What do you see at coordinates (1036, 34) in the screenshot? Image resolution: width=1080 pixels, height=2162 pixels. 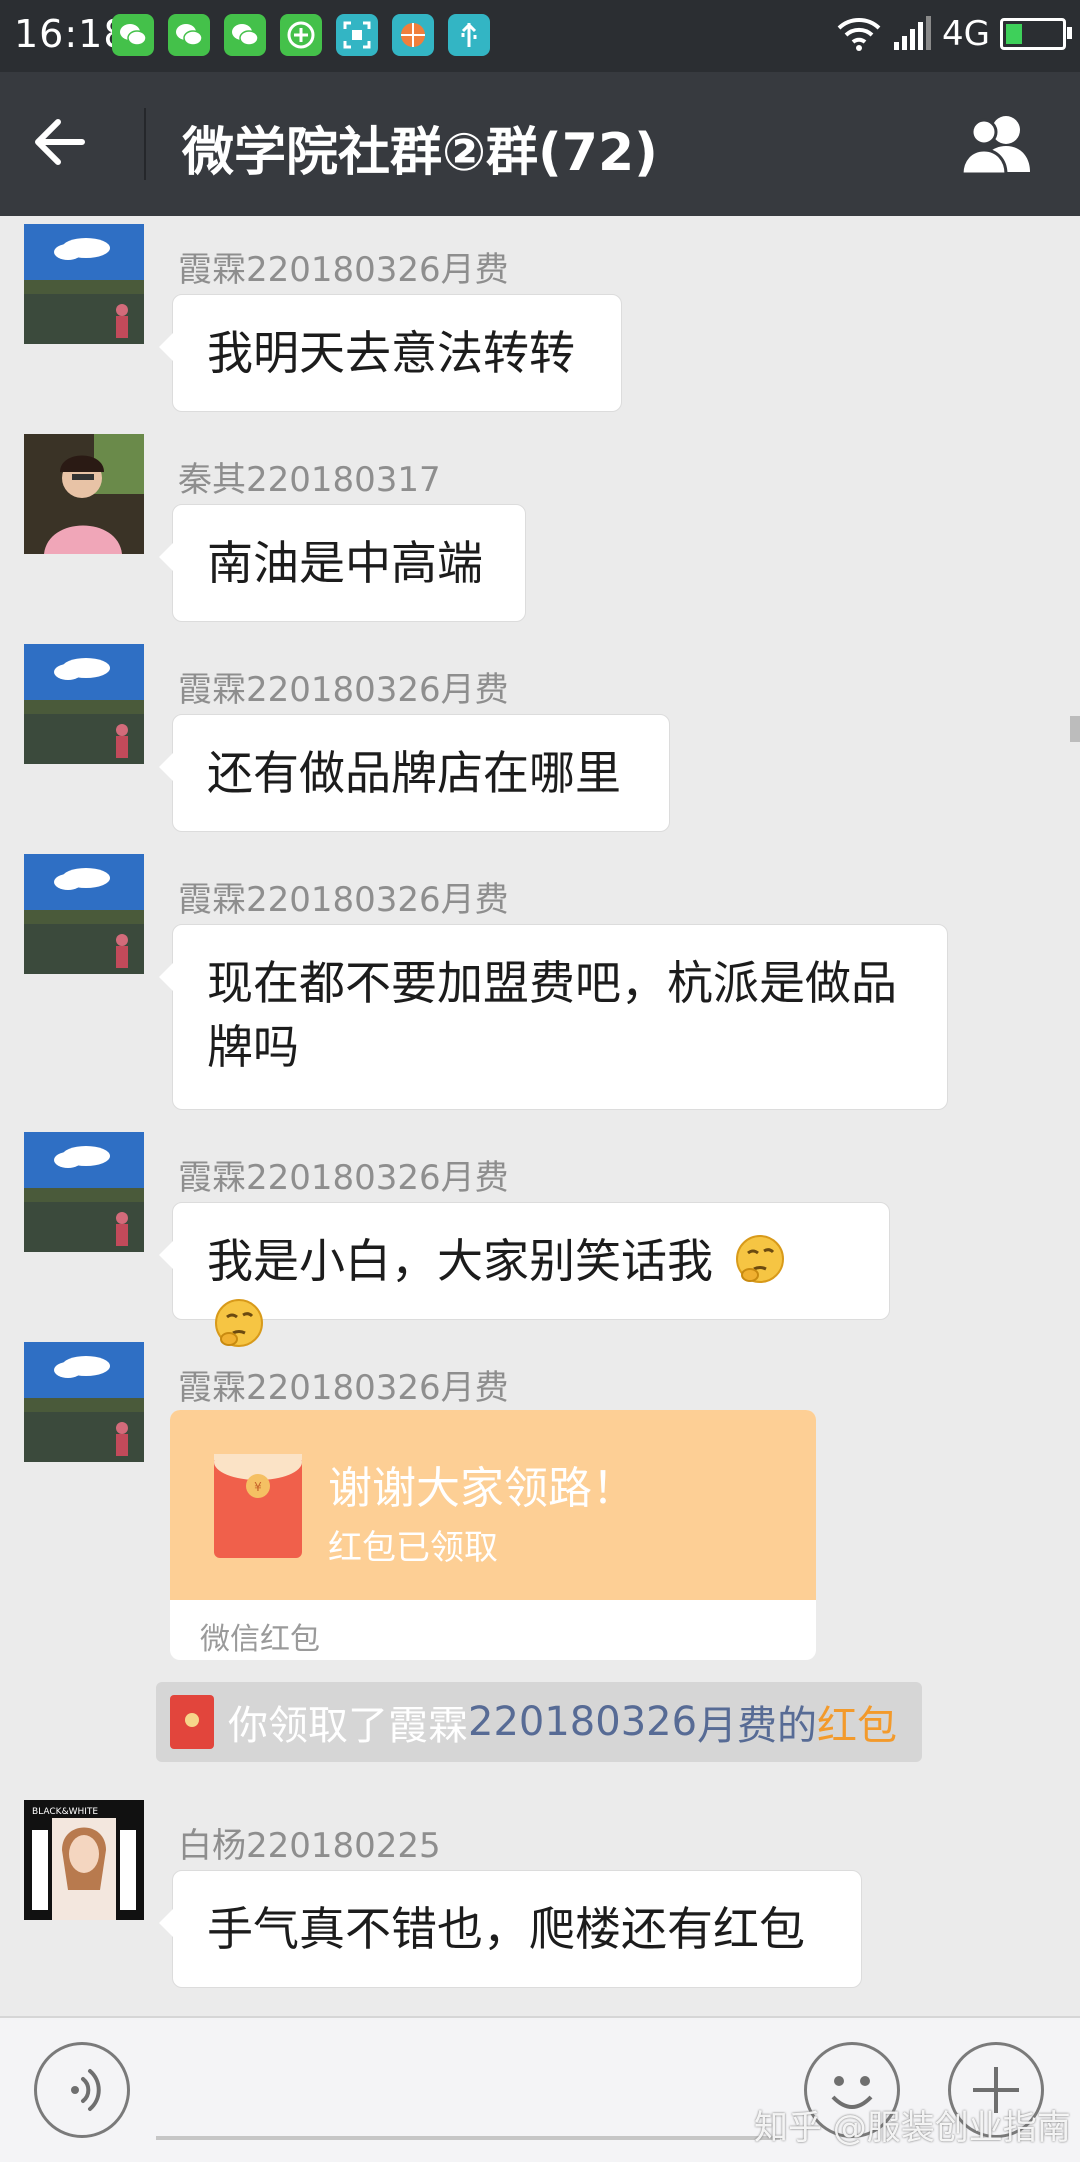 I see `battery-charging-icon` at bounding box center [1036, 34].